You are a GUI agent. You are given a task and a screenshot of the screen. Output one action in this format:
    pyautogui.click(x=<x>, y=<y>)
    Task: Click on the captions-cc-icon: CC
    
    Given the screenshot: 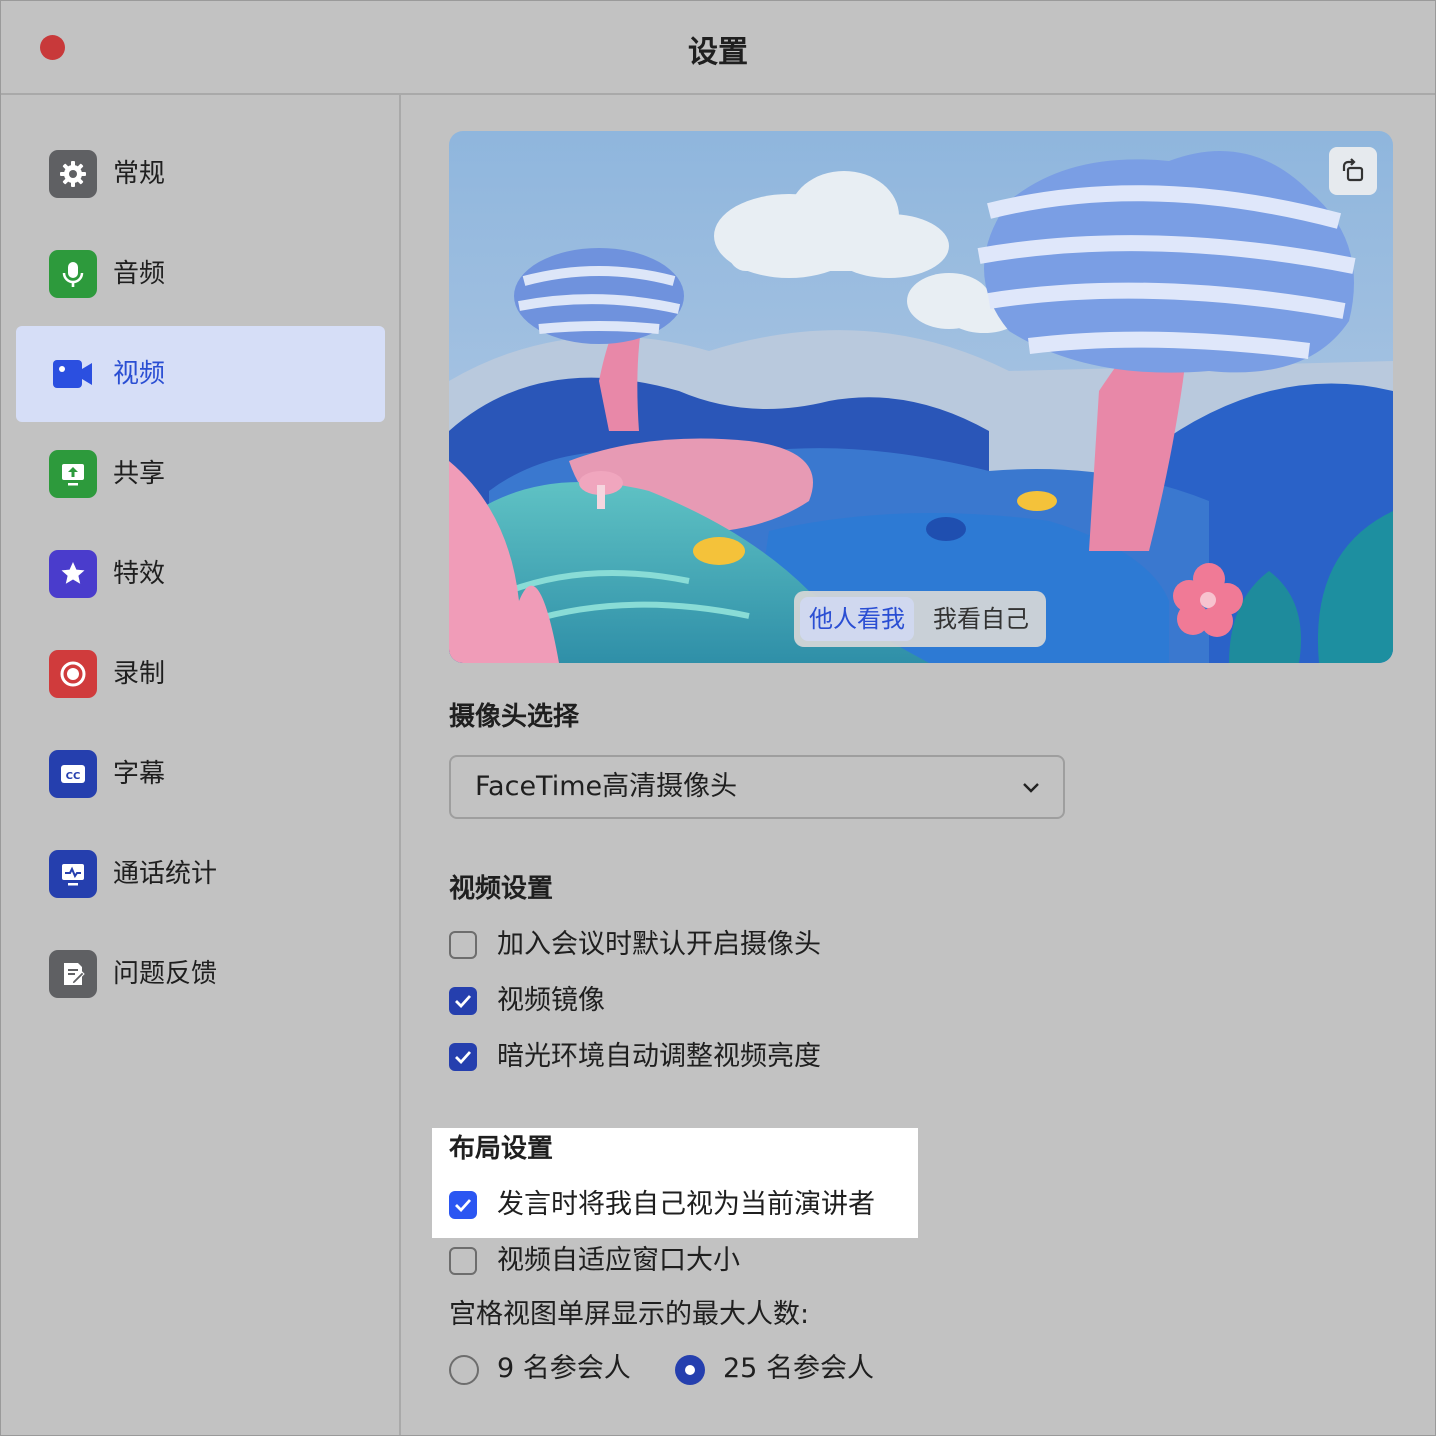 What is the action you would take?
    pyautogui.click(x=73, y=774)
    